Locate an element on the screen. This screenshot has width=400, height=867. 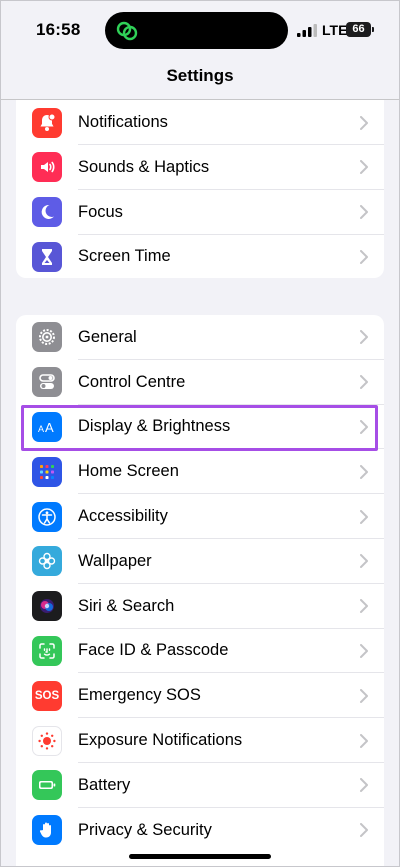
battery-level: 66 is located at coordinates (358, 29).